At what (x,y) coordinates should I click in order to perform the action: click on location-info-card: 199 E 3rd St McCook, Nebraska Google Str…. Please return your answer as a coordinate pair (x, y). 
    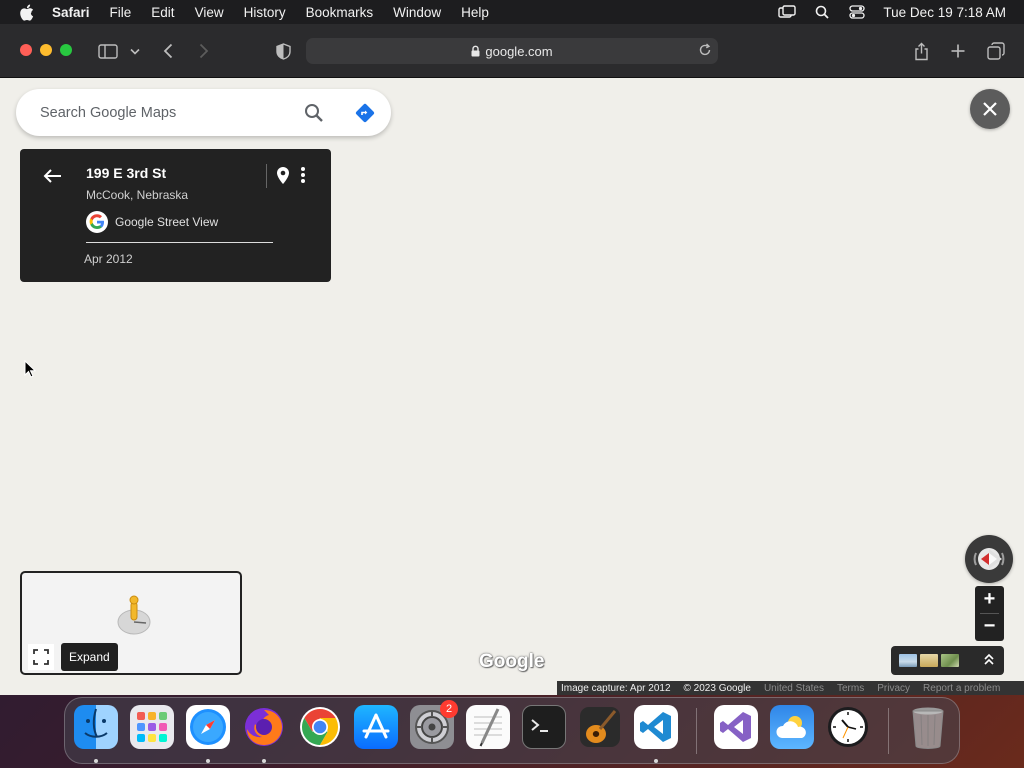
    Looking at the image, I should click on (175, 215).